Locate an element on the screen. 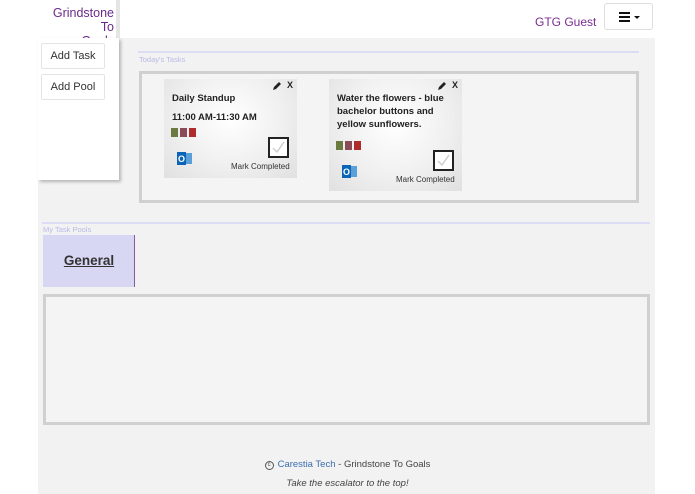 Image resolution: width=695 pixels, height=494 pixels. pool-tab-label: General is located at coordinates (89, 260).